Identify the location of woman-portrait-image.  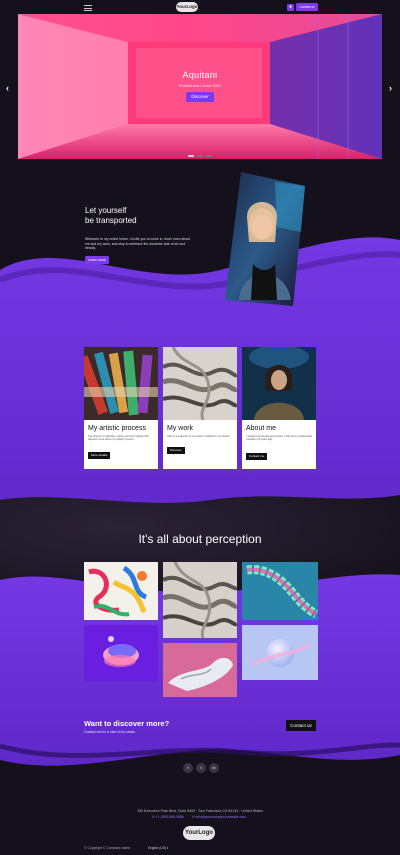
(279, 383).